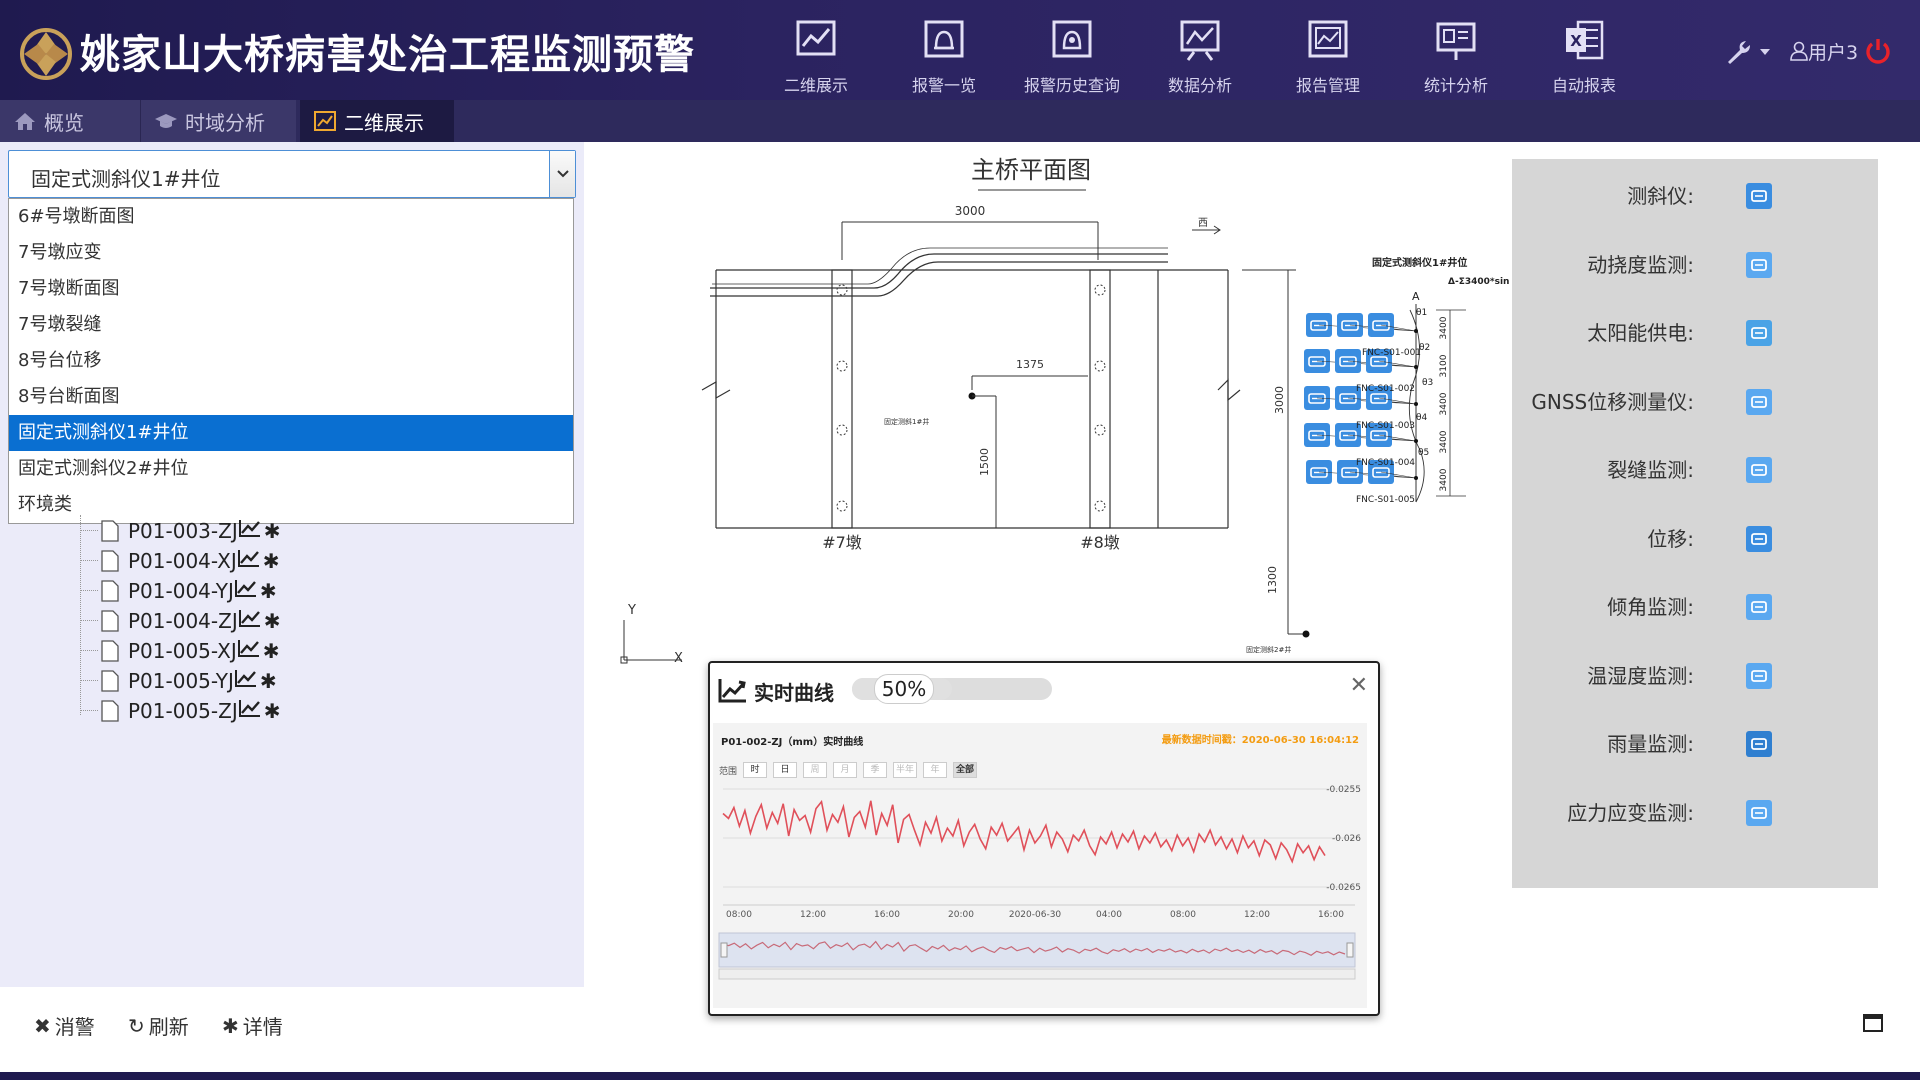 This screenshot has height=1080, width=1920. I want to click on legend-row: 位移:, so click(1695, 554).